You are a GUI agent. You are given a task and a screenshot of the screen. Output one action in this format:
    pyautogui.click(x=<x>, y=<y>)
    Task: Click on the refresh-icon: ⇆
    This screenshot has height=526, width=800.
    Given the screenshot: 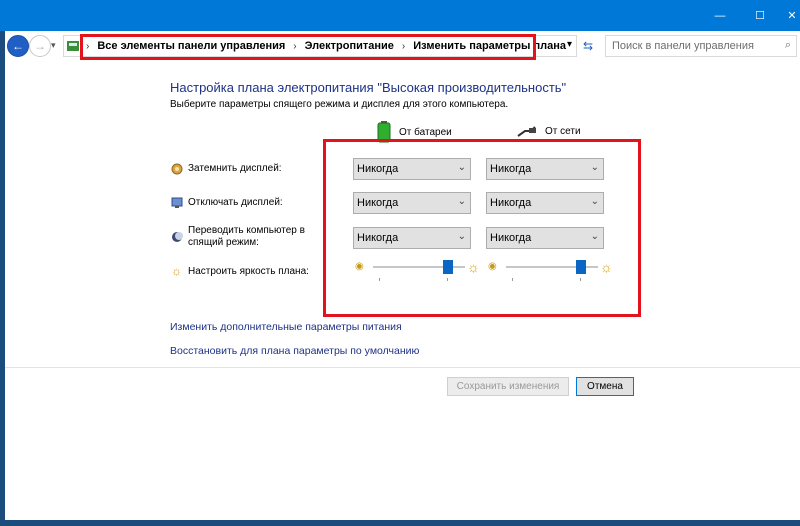 What is the action you would take?
    pyautogui.click(x=588, y=46)
    